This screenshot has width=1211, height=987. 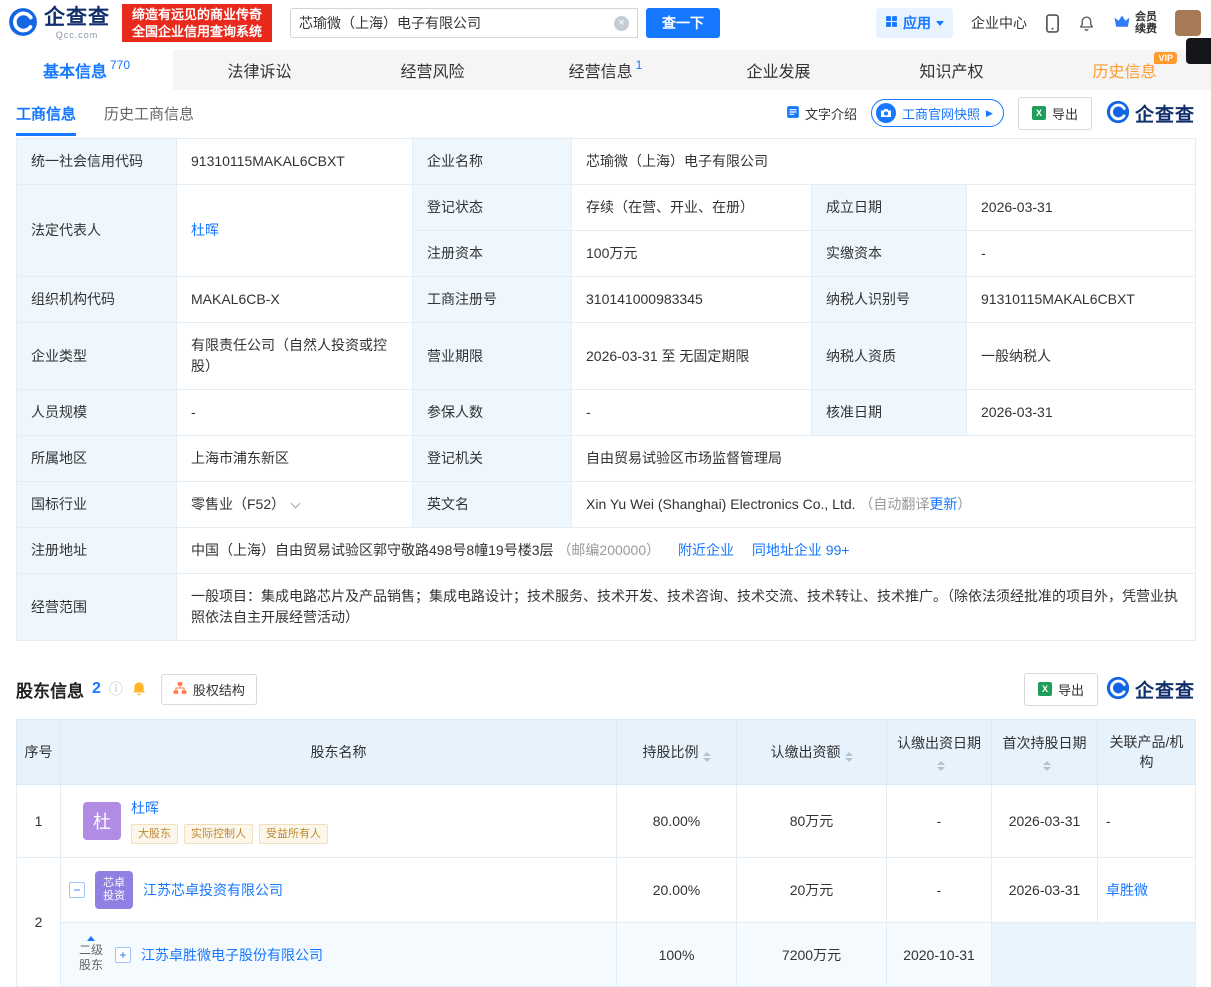 I want to click on text-intro-label: 文字介绍, so click(x=831, y=114).